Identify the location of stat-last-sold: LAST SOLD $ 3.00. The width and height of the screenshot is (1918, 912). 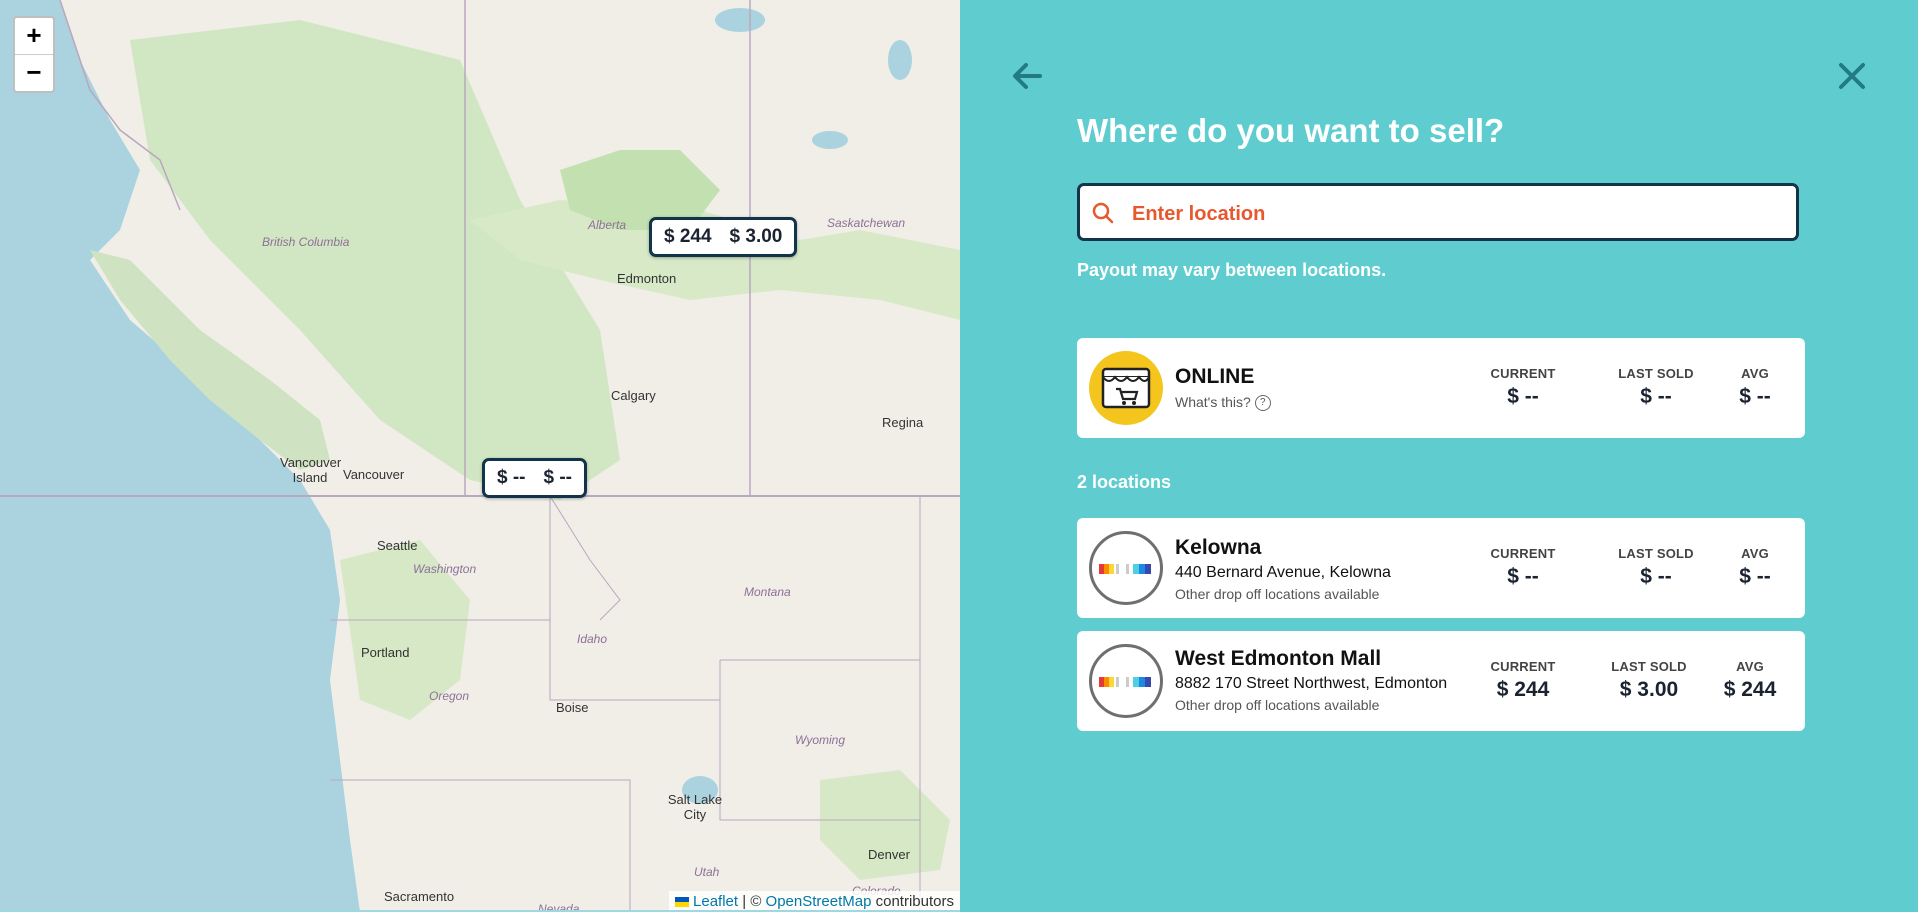
(1649, 680).